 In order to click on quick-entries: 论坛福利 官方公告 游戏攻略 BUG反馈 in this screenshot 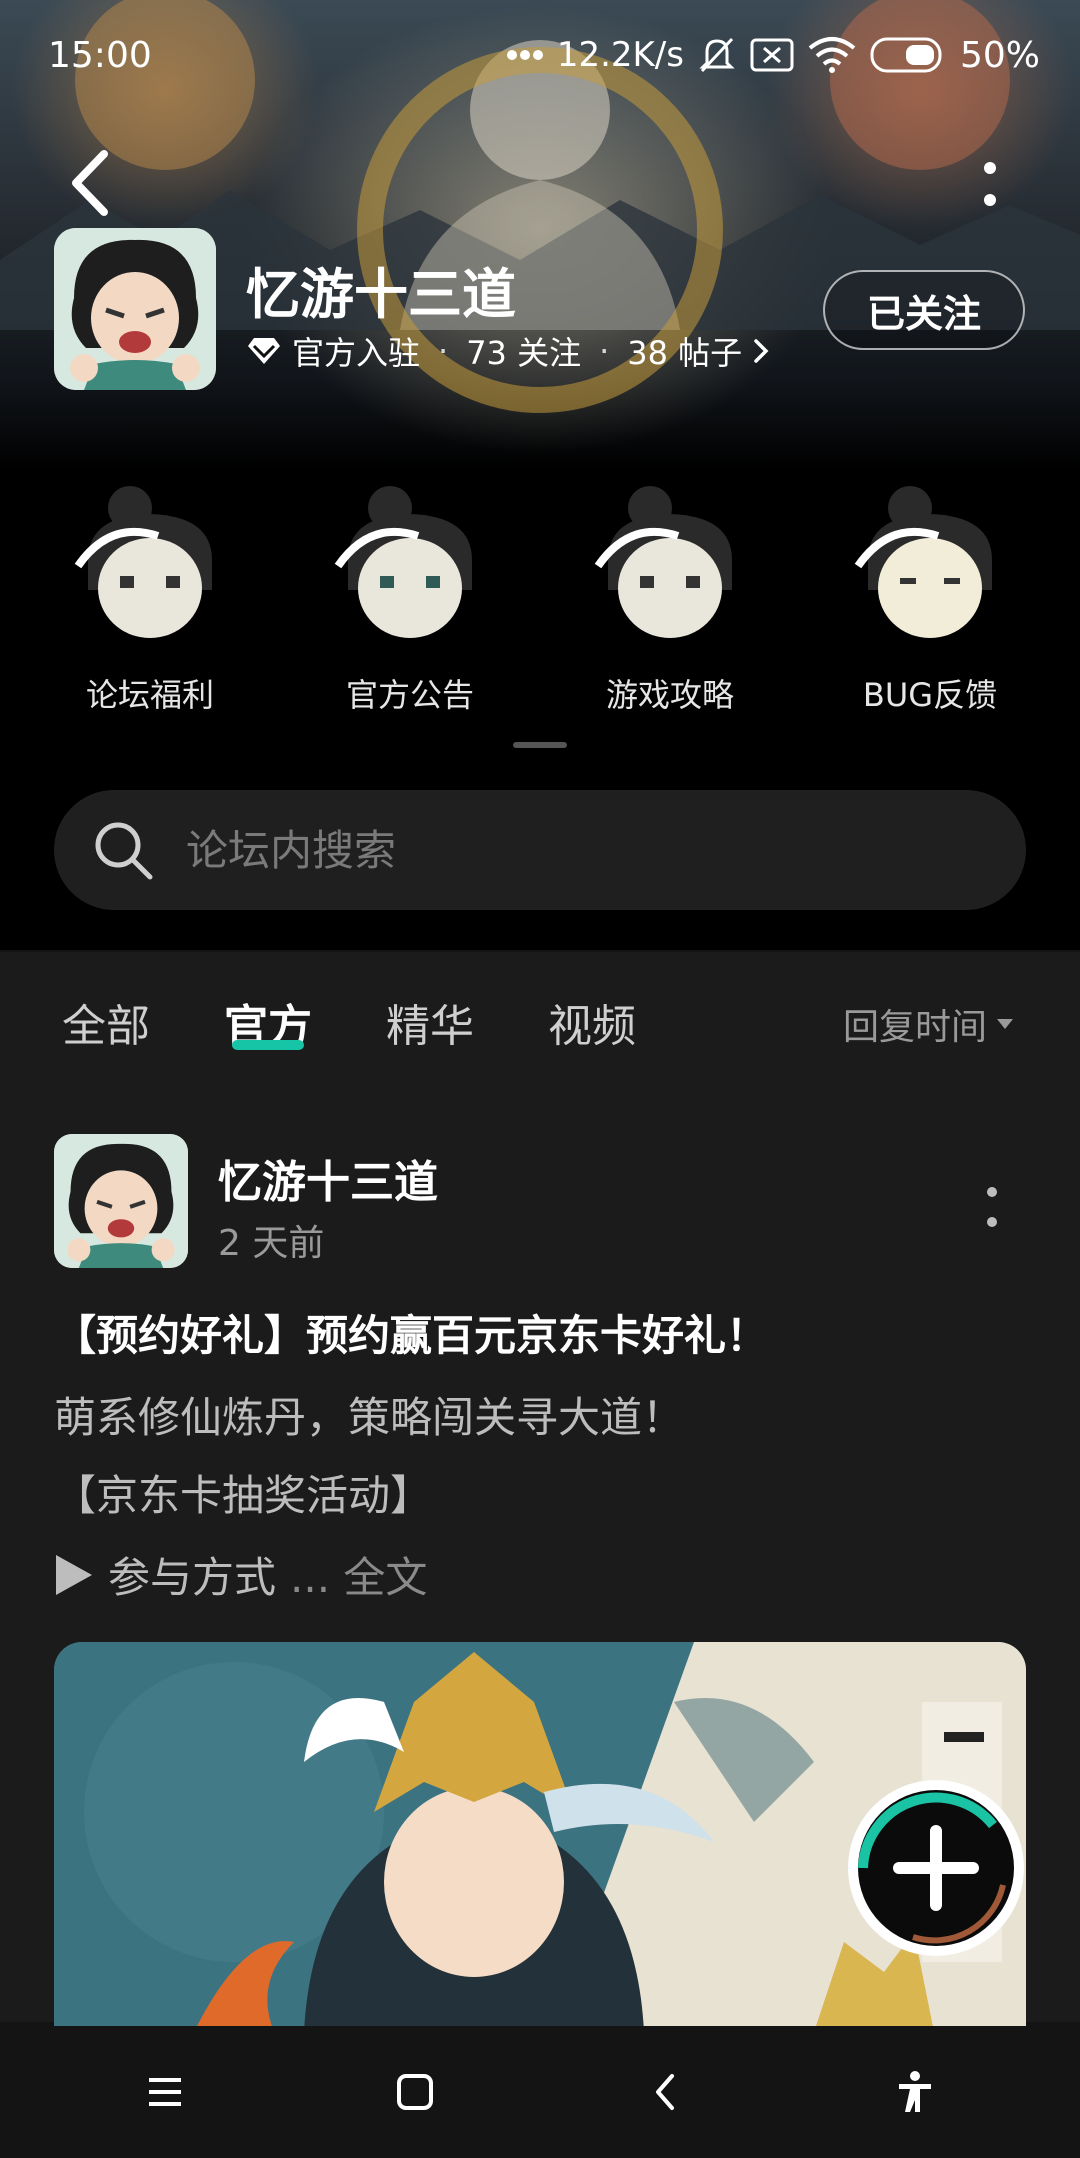, I will do `click(540, 610)`.